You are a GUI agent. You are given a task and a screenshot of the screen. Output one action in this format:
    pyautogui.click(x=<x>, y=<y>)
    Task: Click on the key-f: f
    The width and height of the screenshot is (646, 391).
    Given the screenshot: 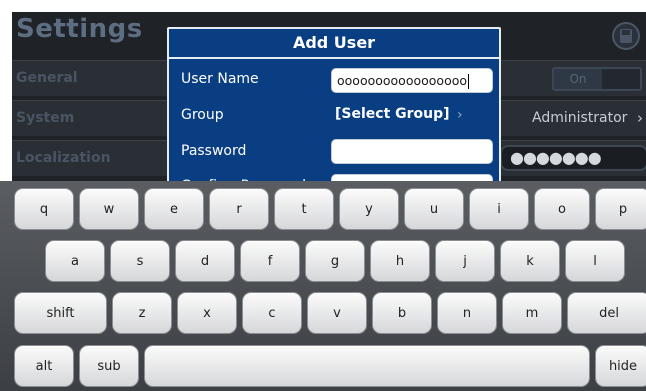 What is the action you would take?
    pyautogui.click(x=270, y=261)
    